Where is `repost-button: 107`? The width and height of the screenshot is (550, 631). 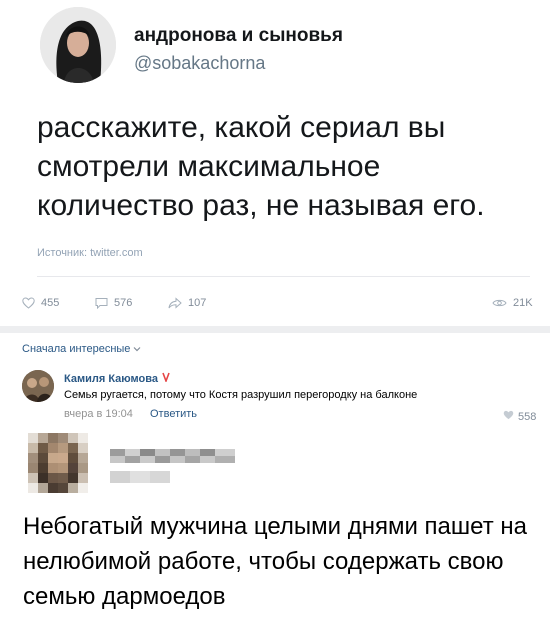 repost-button: 107 is located at coordinates (187, 303).